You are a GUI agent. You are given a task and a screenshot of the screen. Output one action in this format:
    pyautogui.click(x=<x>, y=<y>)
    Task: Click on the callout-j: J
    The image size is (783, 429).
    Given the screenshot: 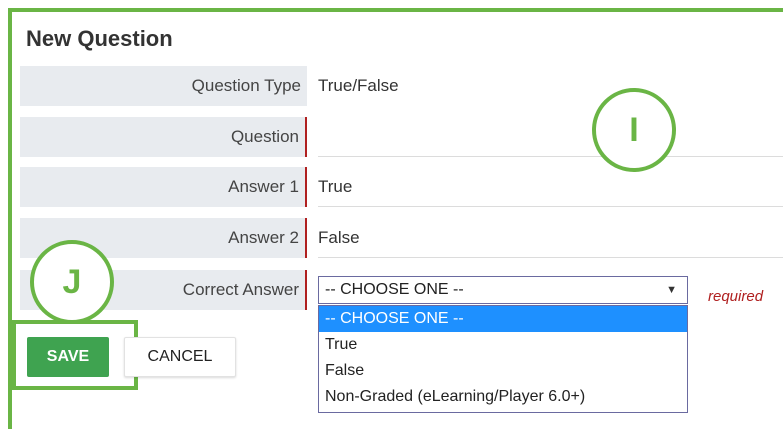 What is the action you would take?
    pyautogui.click(x=72, y=282)
    